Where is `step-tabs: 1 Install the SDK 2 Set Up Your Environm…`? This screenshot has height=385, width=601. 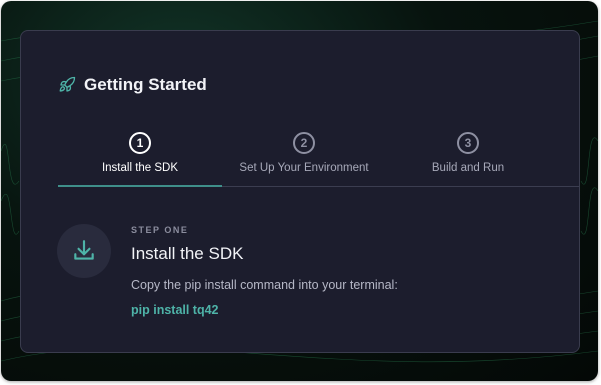 step-tabs: 1 Install the SDK 2 Set Up Your Environm… is located at coordinates (318, 159).